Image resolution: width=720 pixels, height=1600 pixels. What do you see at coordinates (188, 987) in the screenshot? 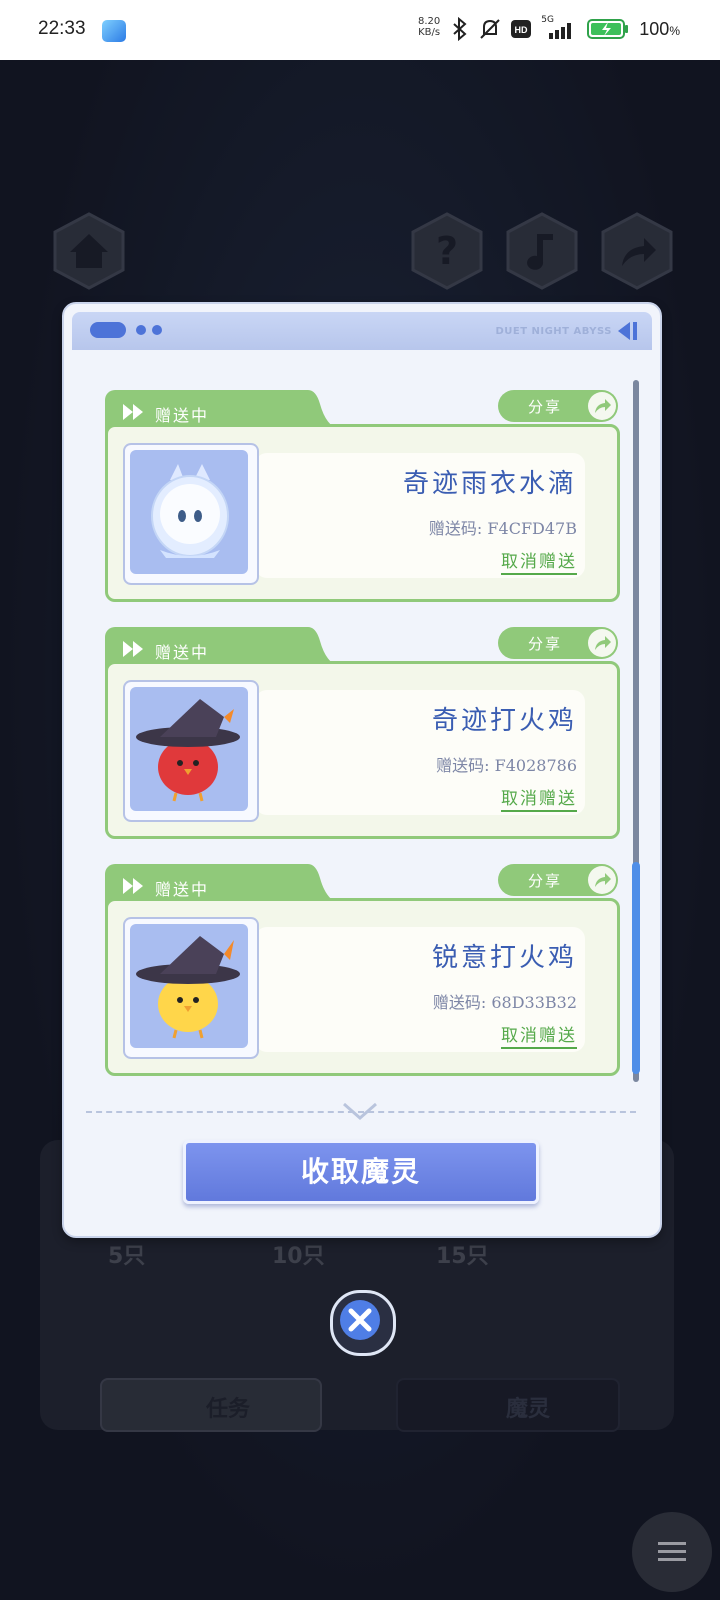
I see `yellow-witch-chick-icon` at bounding box center [188, 987].